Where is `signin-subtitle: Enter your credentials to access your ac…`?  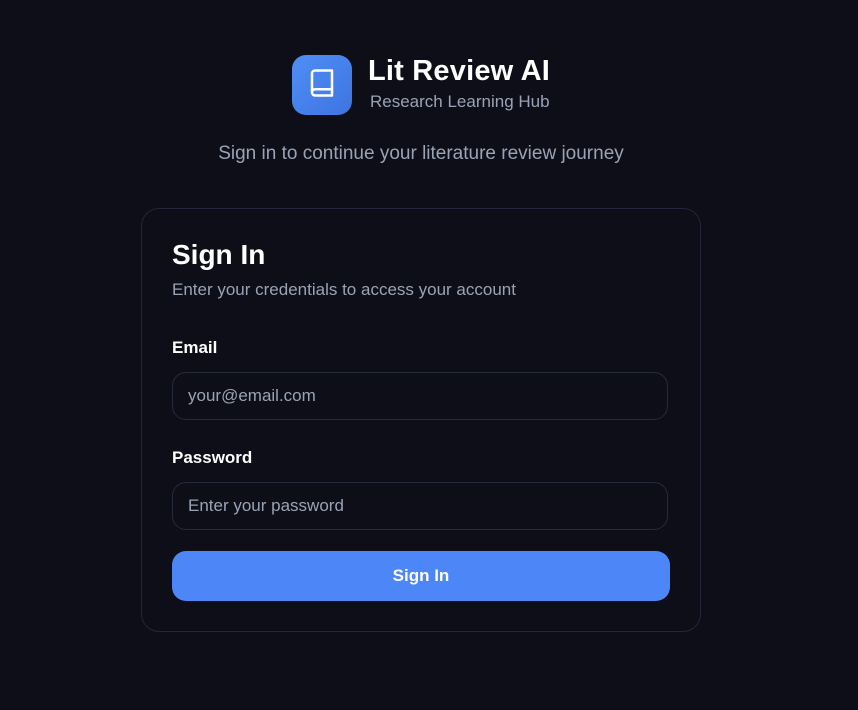 signin-subtitle: Enter your credentials to access your ac… is located at coordinates (344, 289).